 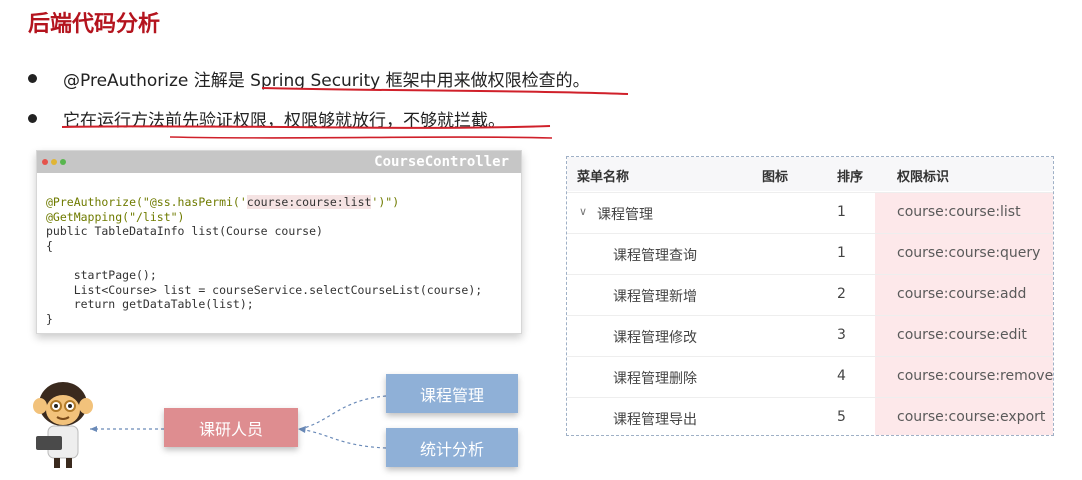 I want to click on row-permission-cell: course:course:add, so click(x=964, y=295).